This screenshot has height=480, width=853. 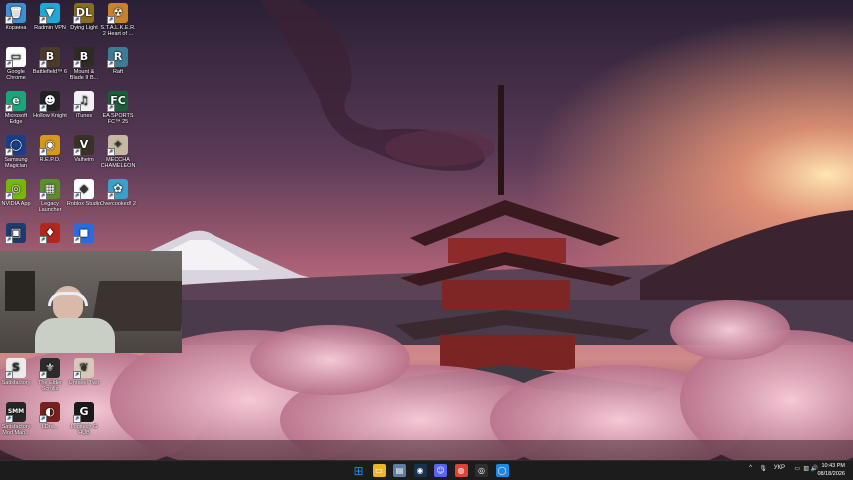 I want to click on ldra-icon: ◐ ↗, so click(x=49, y=412).